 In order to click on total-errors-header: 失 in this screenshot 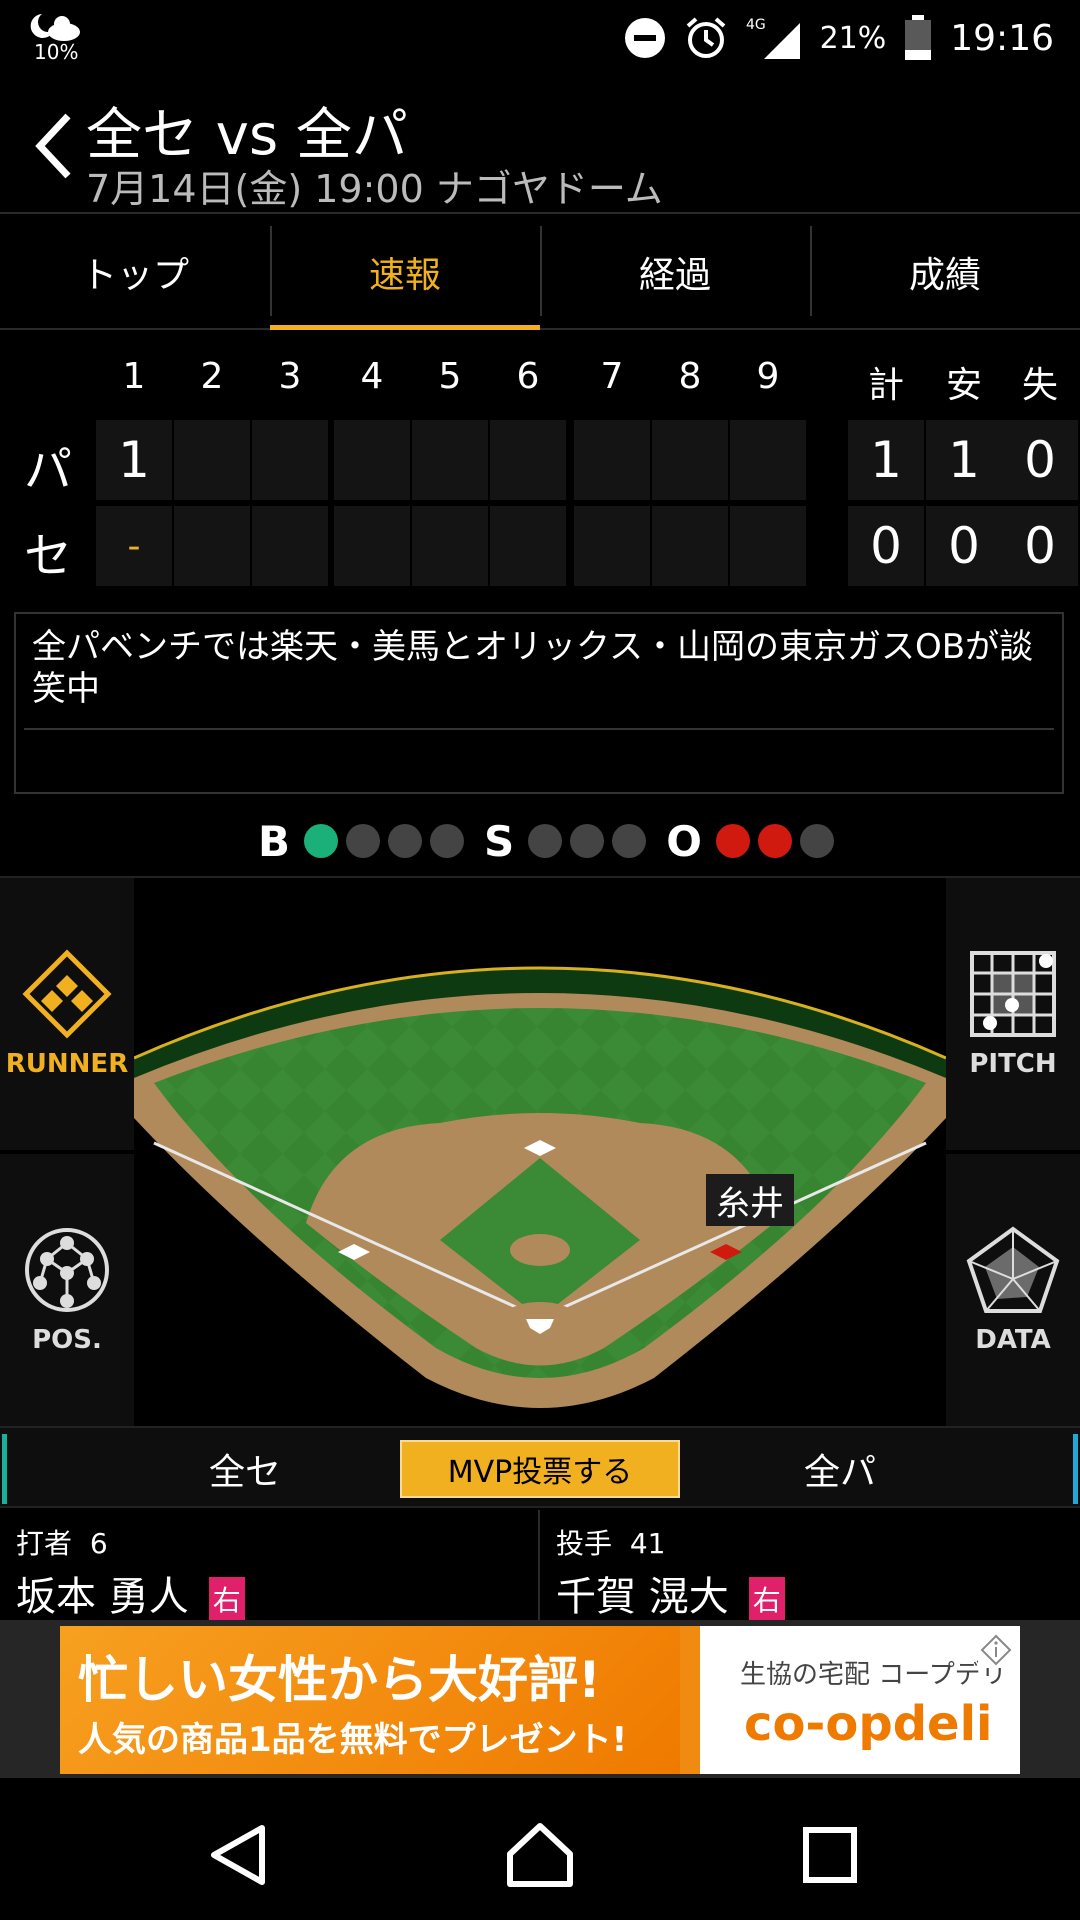, I will do `click(1039, 385)`.